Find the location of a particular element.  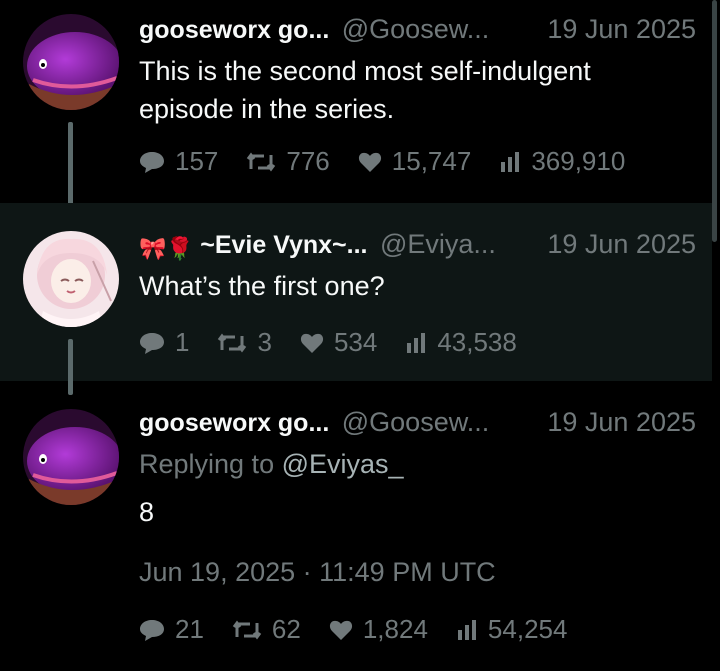

tweet-timestamp: Jun 19, 2025 · 11:49 PM UTC is located at coordinates (317, 572).